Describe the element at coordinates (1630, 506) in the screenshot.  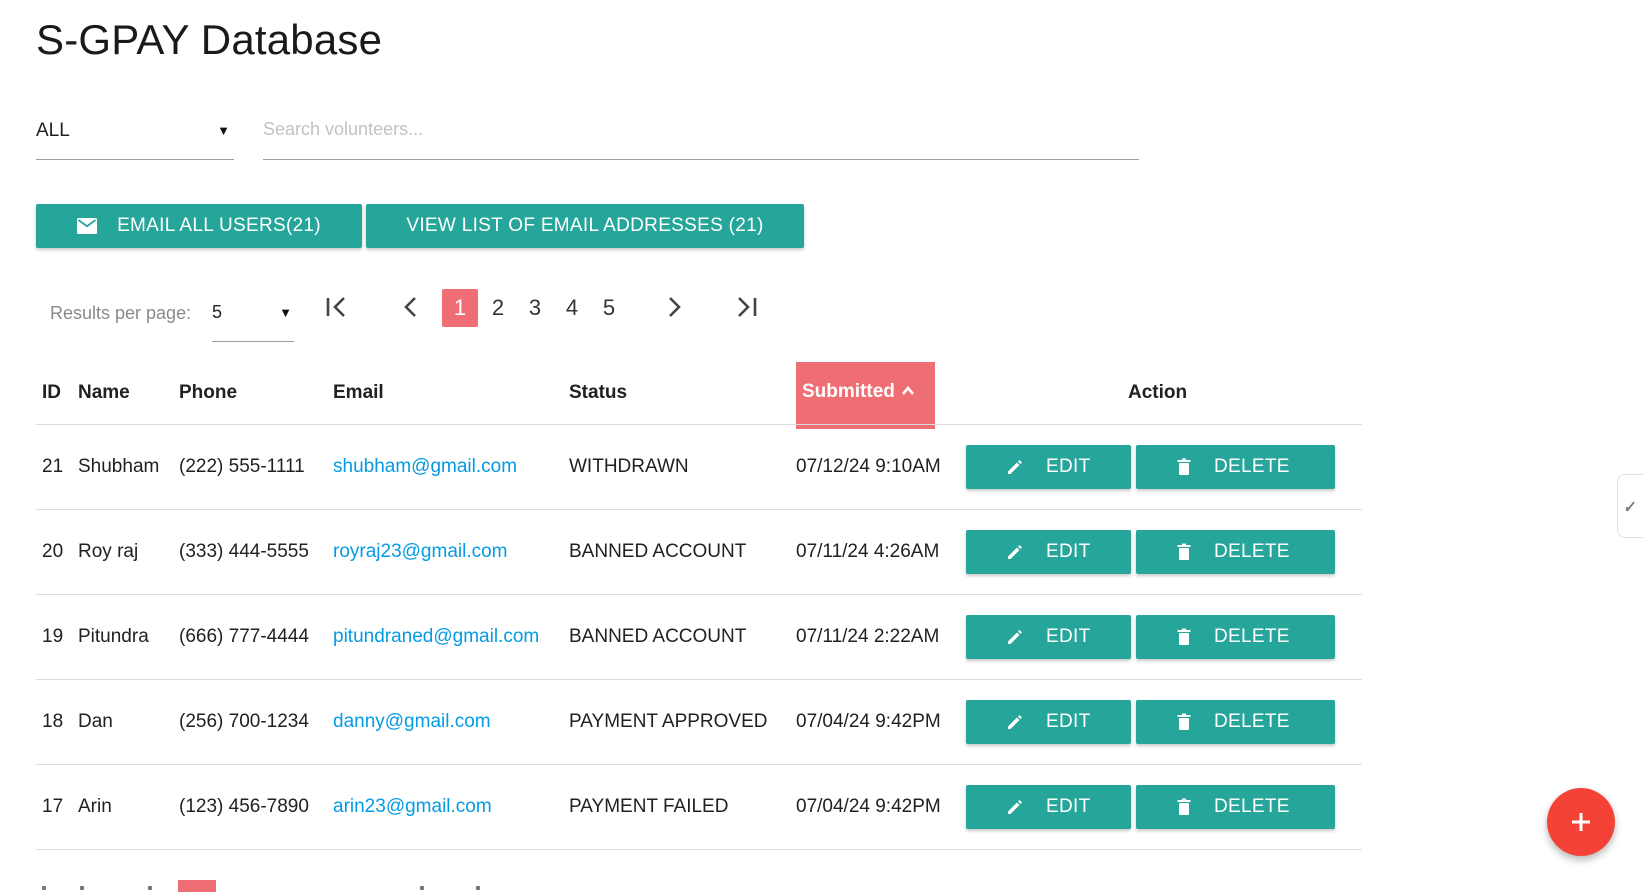
I see `side-panel-toggle` at that location.